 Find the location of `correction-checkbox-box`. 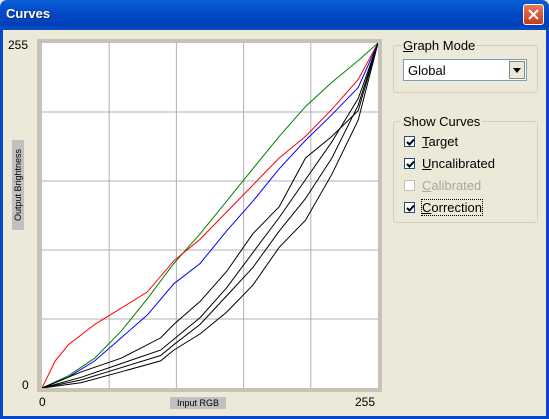

correction-checkbox-box is located at coordinates (409, 207).